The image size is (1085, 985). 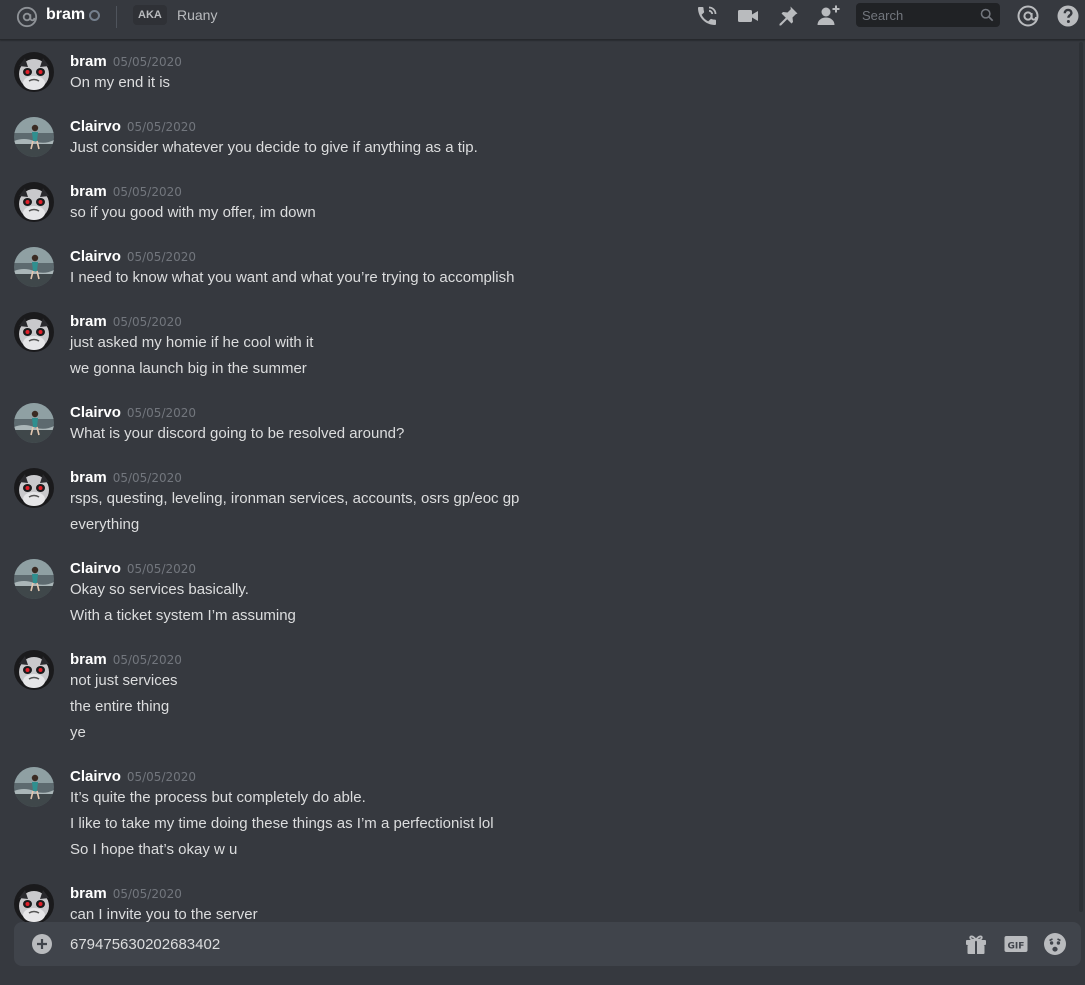 I want to click on emoji-picker-icon, so click(x=1055, y=944).